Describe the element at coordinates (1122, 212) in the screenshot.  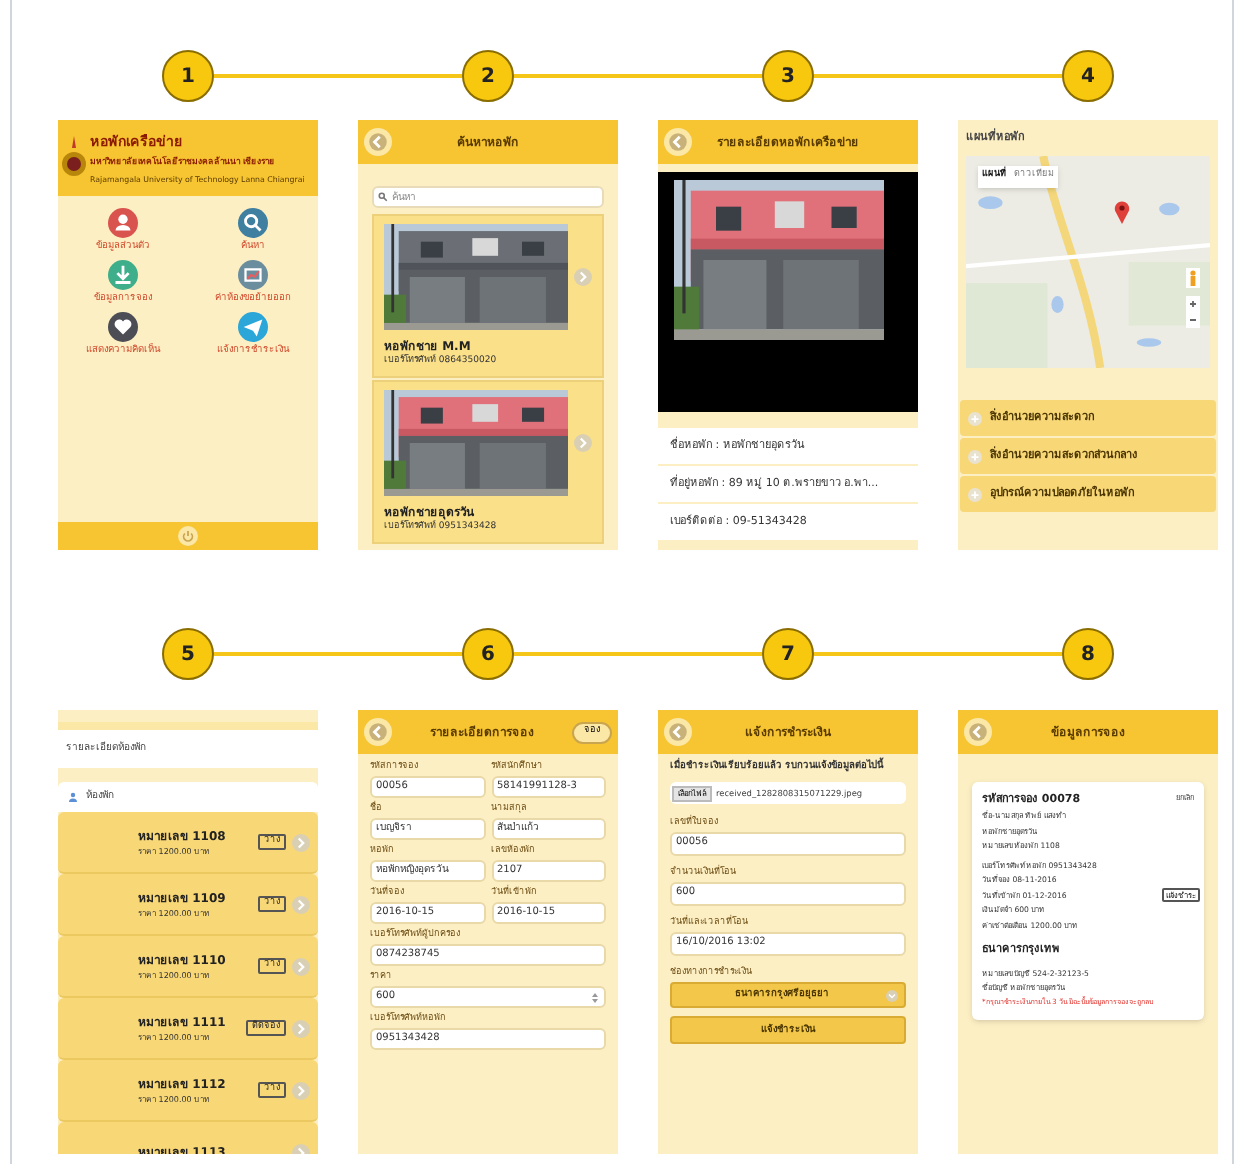
I see `map-pin-icon` at that location.